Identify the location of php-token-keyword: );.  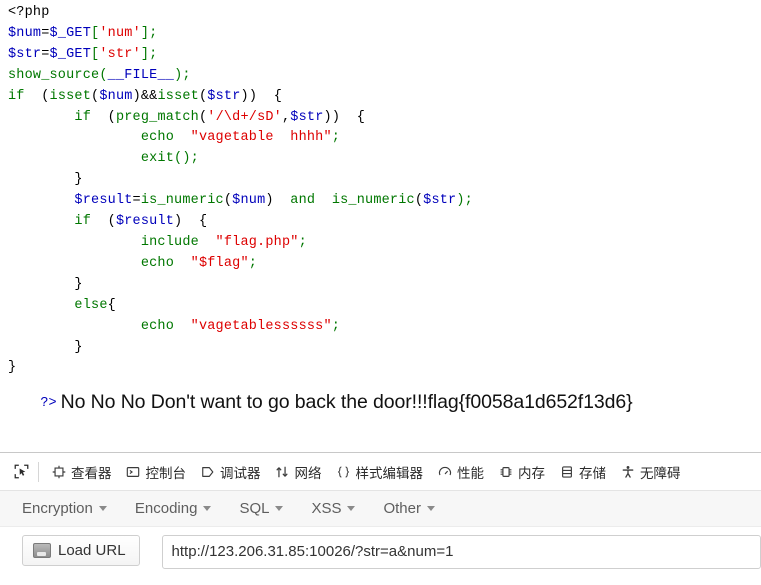
(182, 75).